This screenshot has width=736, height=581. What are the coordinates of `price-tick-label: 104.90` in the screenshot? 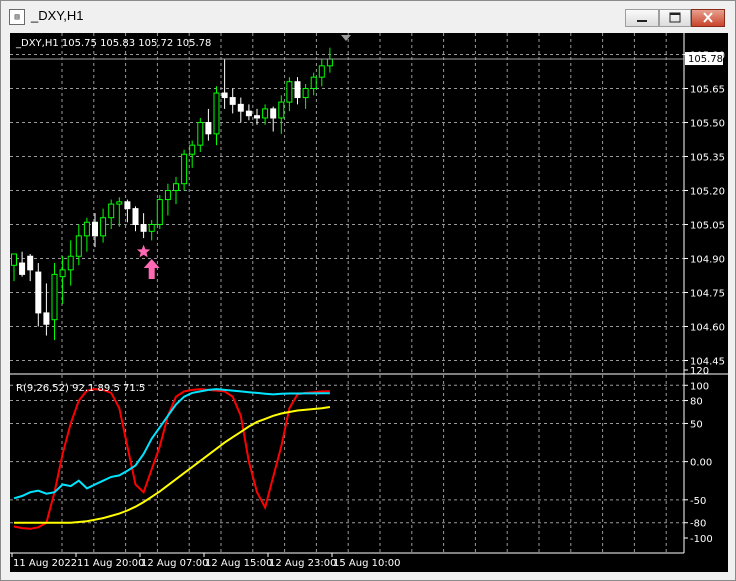 It's located at (707, 260).